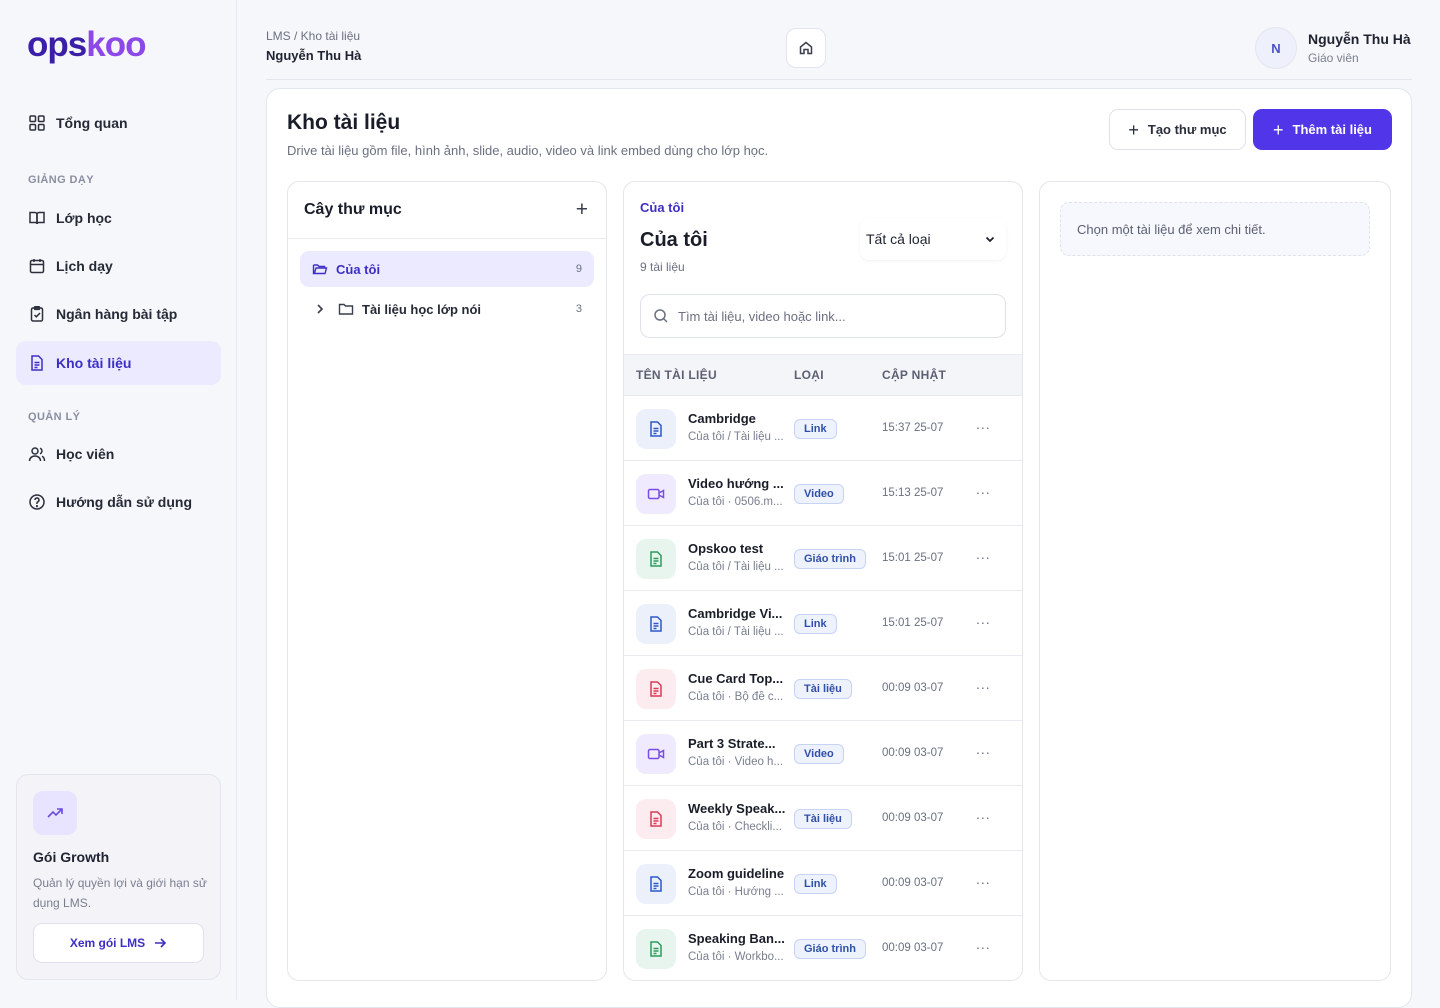 The width and height of the screenshot is (1440, 1008). I want to click on folder-tree-header: Cây thư mục +, so click(447, 210).